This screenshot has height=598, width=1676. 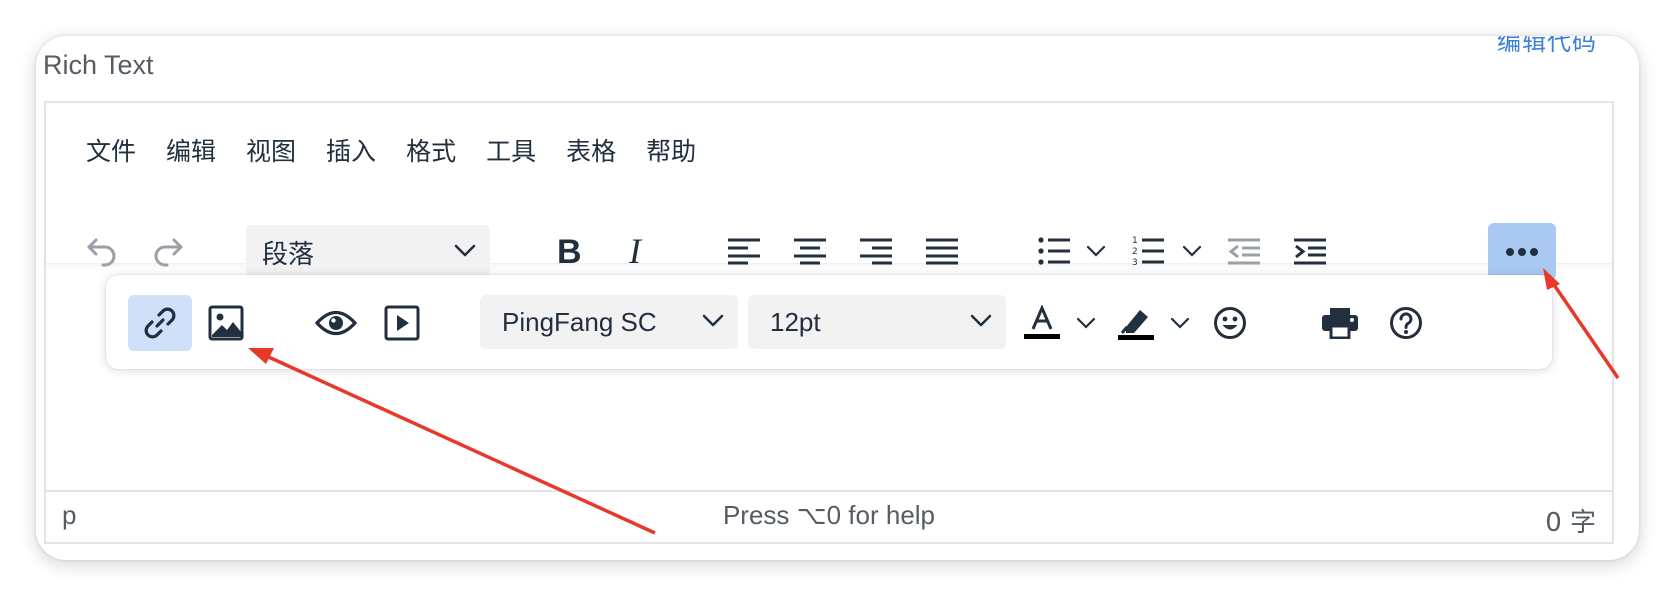 I want to click on redo-icon, so click(x=168, y=252).